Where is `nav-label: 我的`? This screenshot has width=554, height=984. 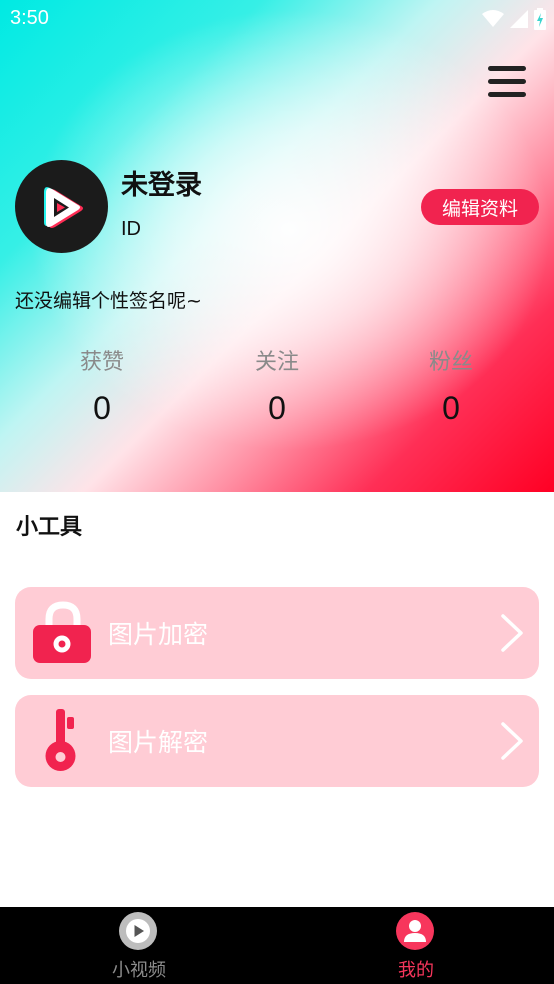 nav-label: 我的 is located at coordinates (416, 970).